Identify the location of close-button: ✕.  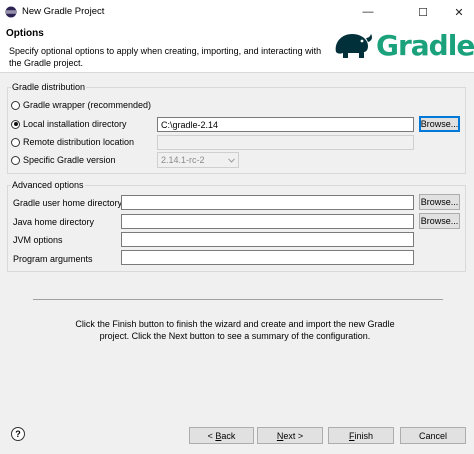
(459, 12).